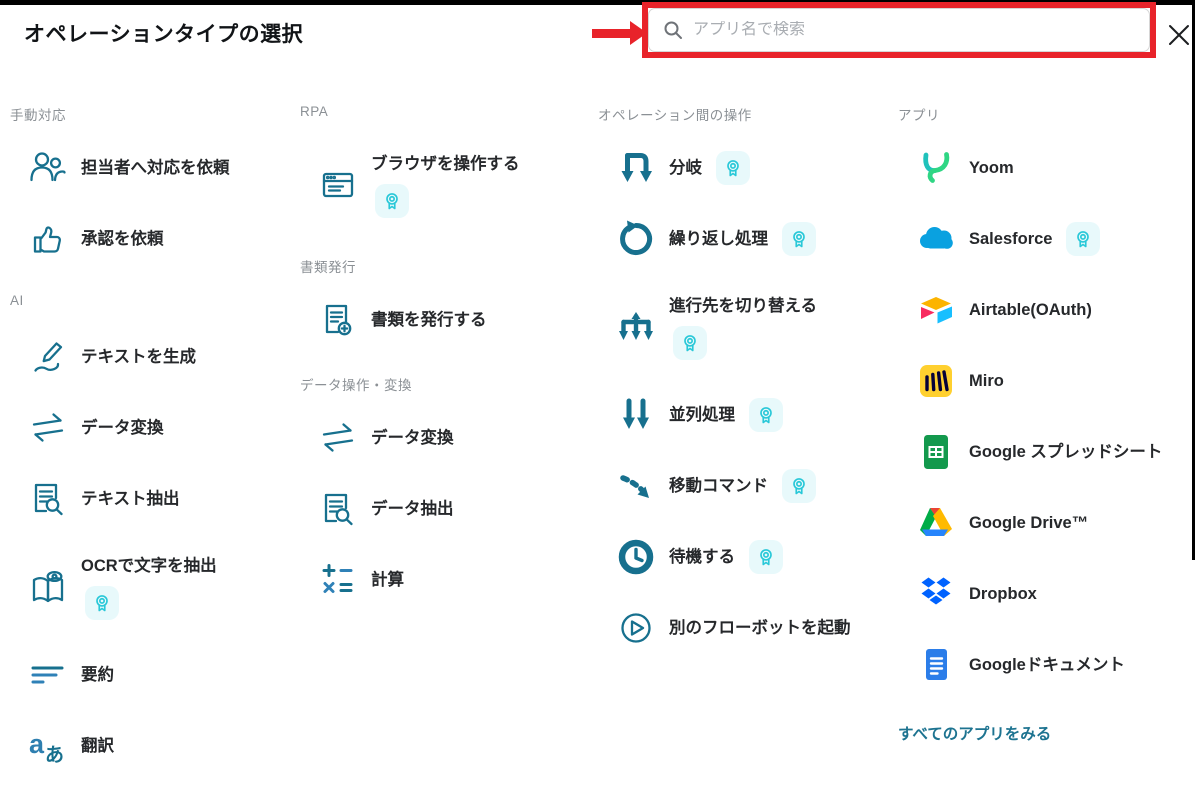 The height and width of the screenshot is (797, 1195). I want to click on salesforce-logo-icon, so click(936, 239).